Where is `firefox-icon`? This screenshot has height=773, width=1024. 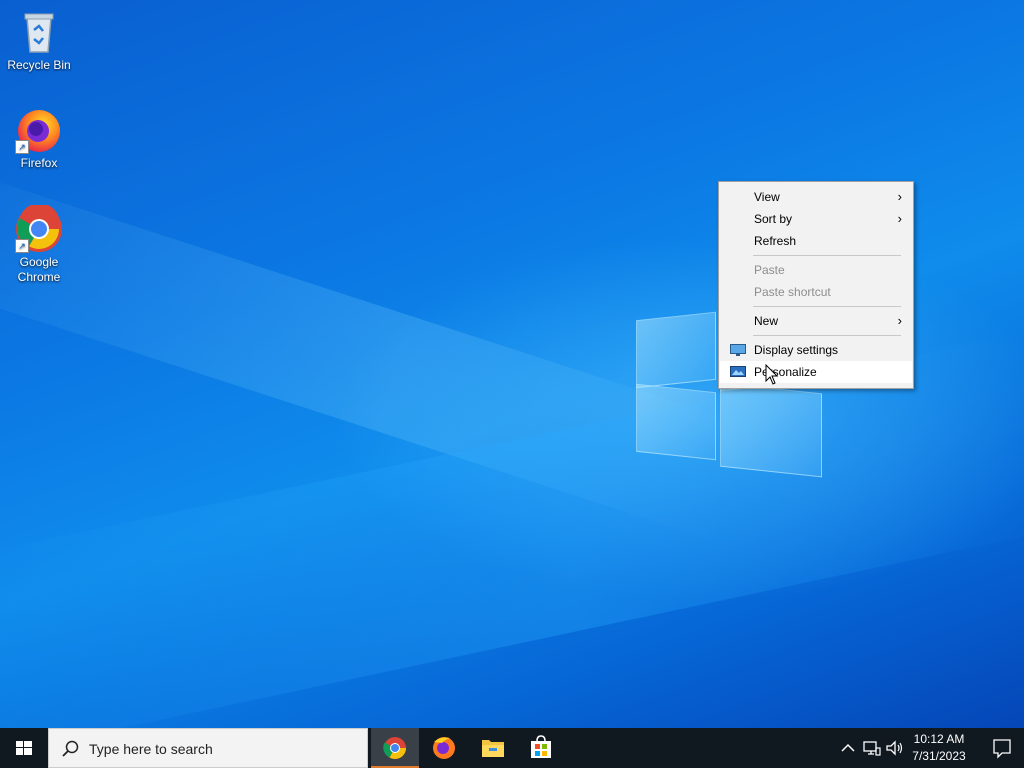
firefox-icon is located at coordinates (444, 748).